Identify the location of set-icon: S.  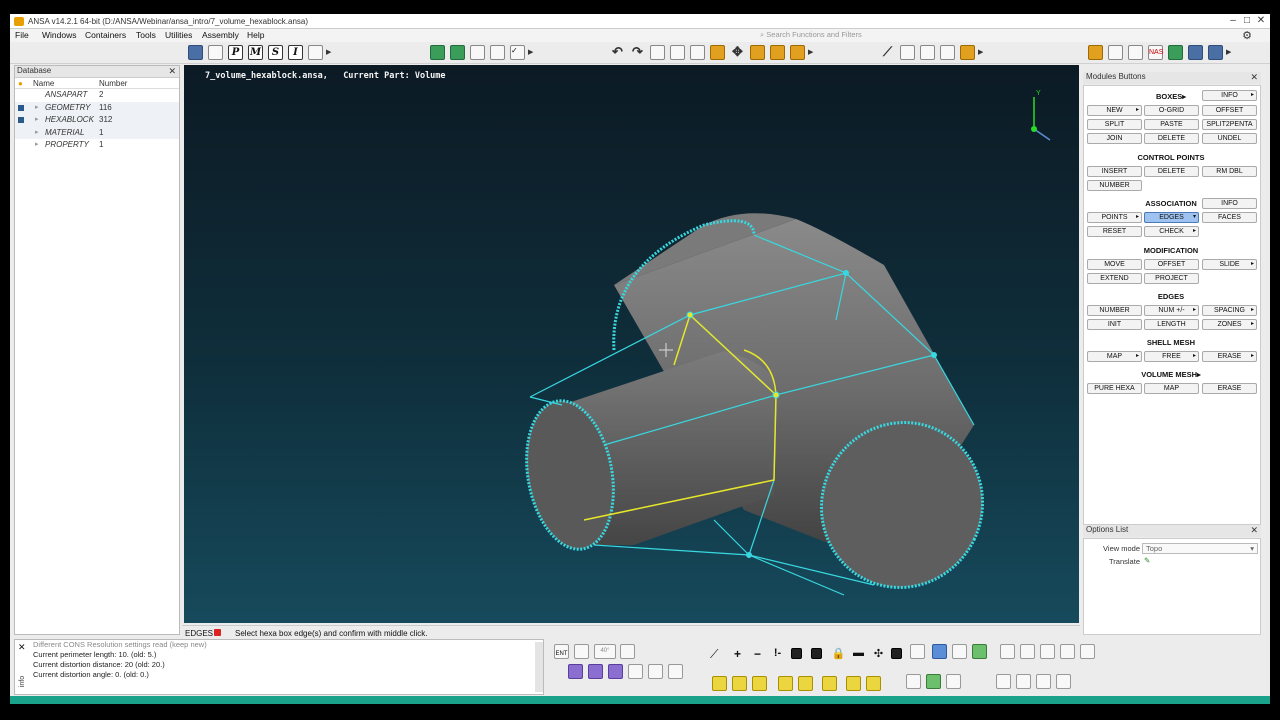
(275, 52).